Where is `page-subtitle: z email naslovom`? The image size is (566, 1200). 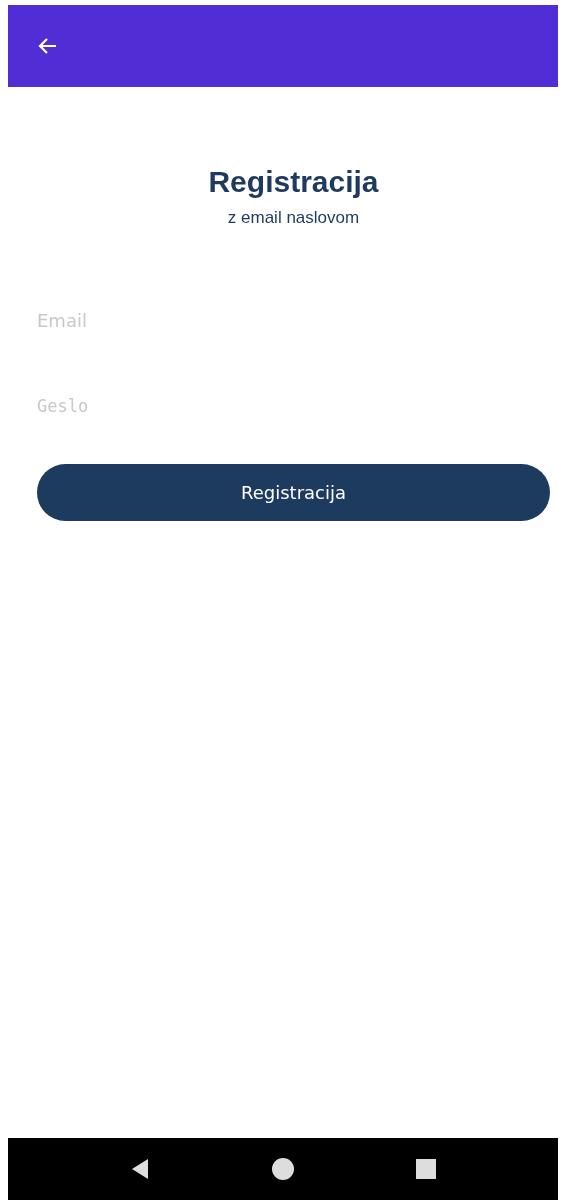
page-subtitle: z email naslovom is located at coordinates (293, 218).